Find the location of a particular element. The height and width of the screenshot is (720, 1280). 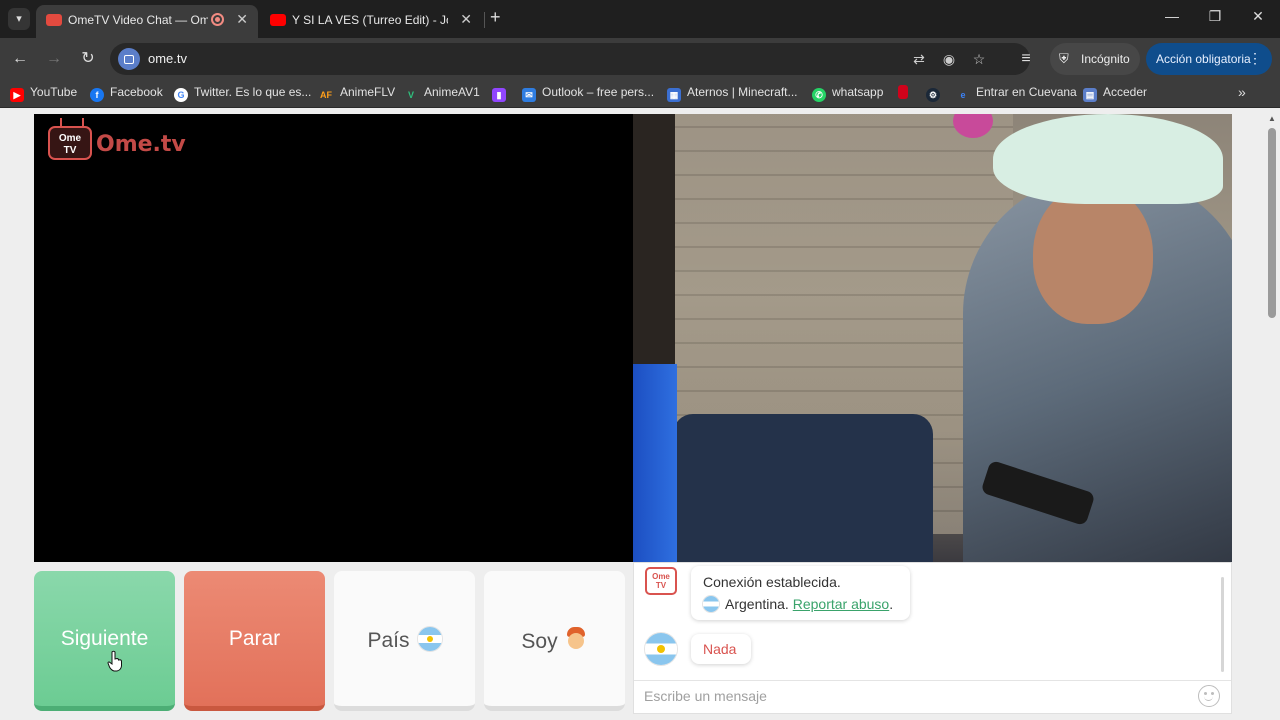

recording-indicator-icon is located at coordinates (217, 19).